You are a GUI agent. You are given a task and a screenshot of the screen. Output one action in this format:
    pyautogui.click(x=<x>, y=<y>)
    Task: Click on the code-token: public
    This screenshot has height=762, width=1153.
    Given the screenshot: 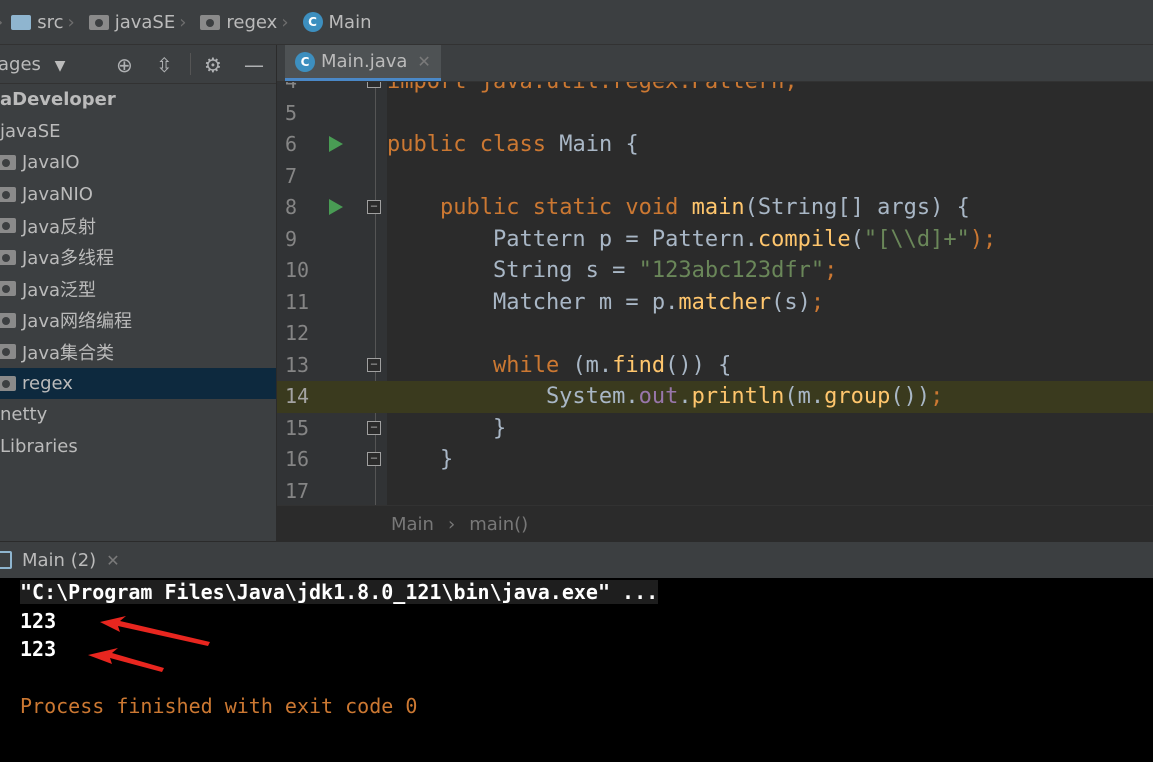 What is the action you would take?
    pyautogui.click(x=433, y=144)
    